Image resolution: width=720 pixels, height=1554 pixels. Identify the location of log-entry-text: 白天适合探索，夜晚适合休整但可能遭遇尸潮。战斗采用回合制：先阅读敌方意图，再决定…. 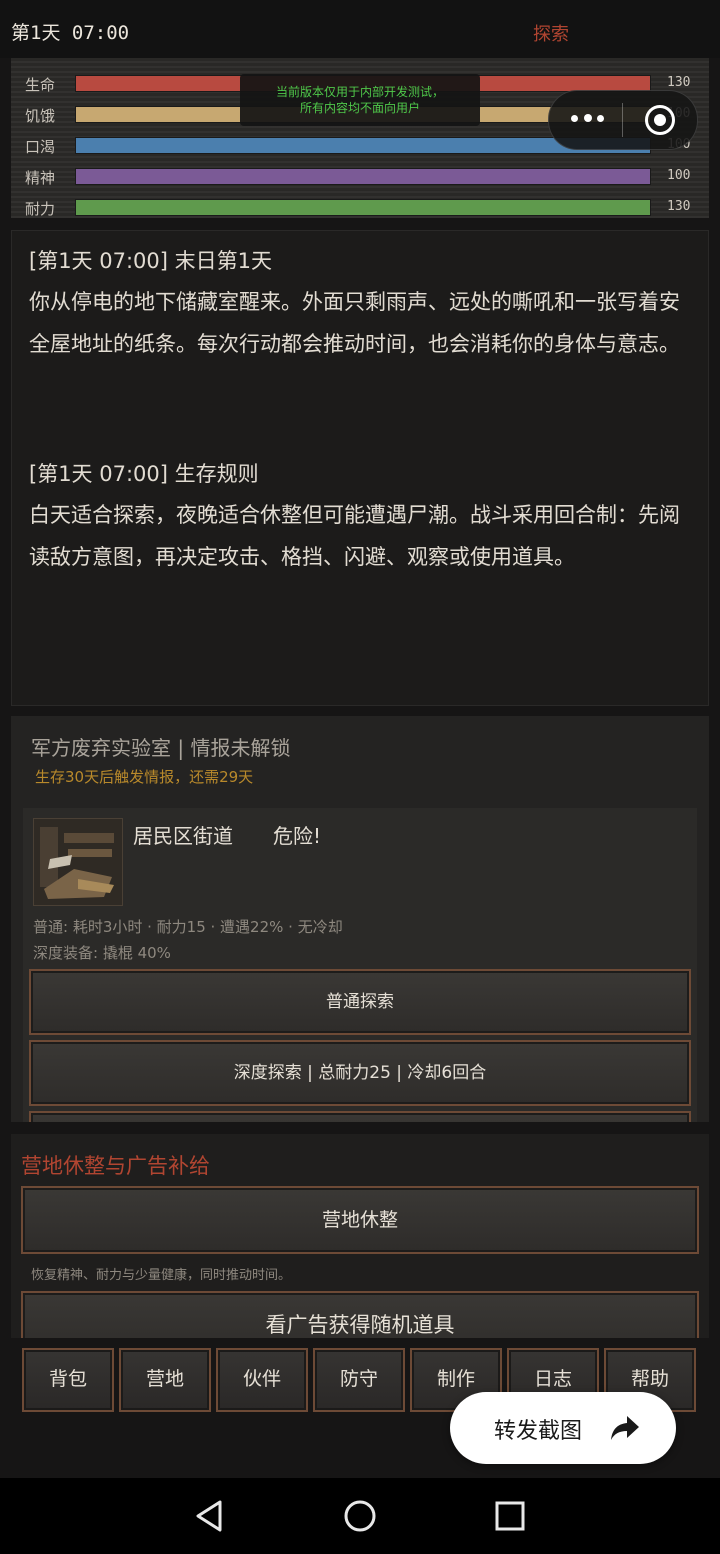
(354, 536).